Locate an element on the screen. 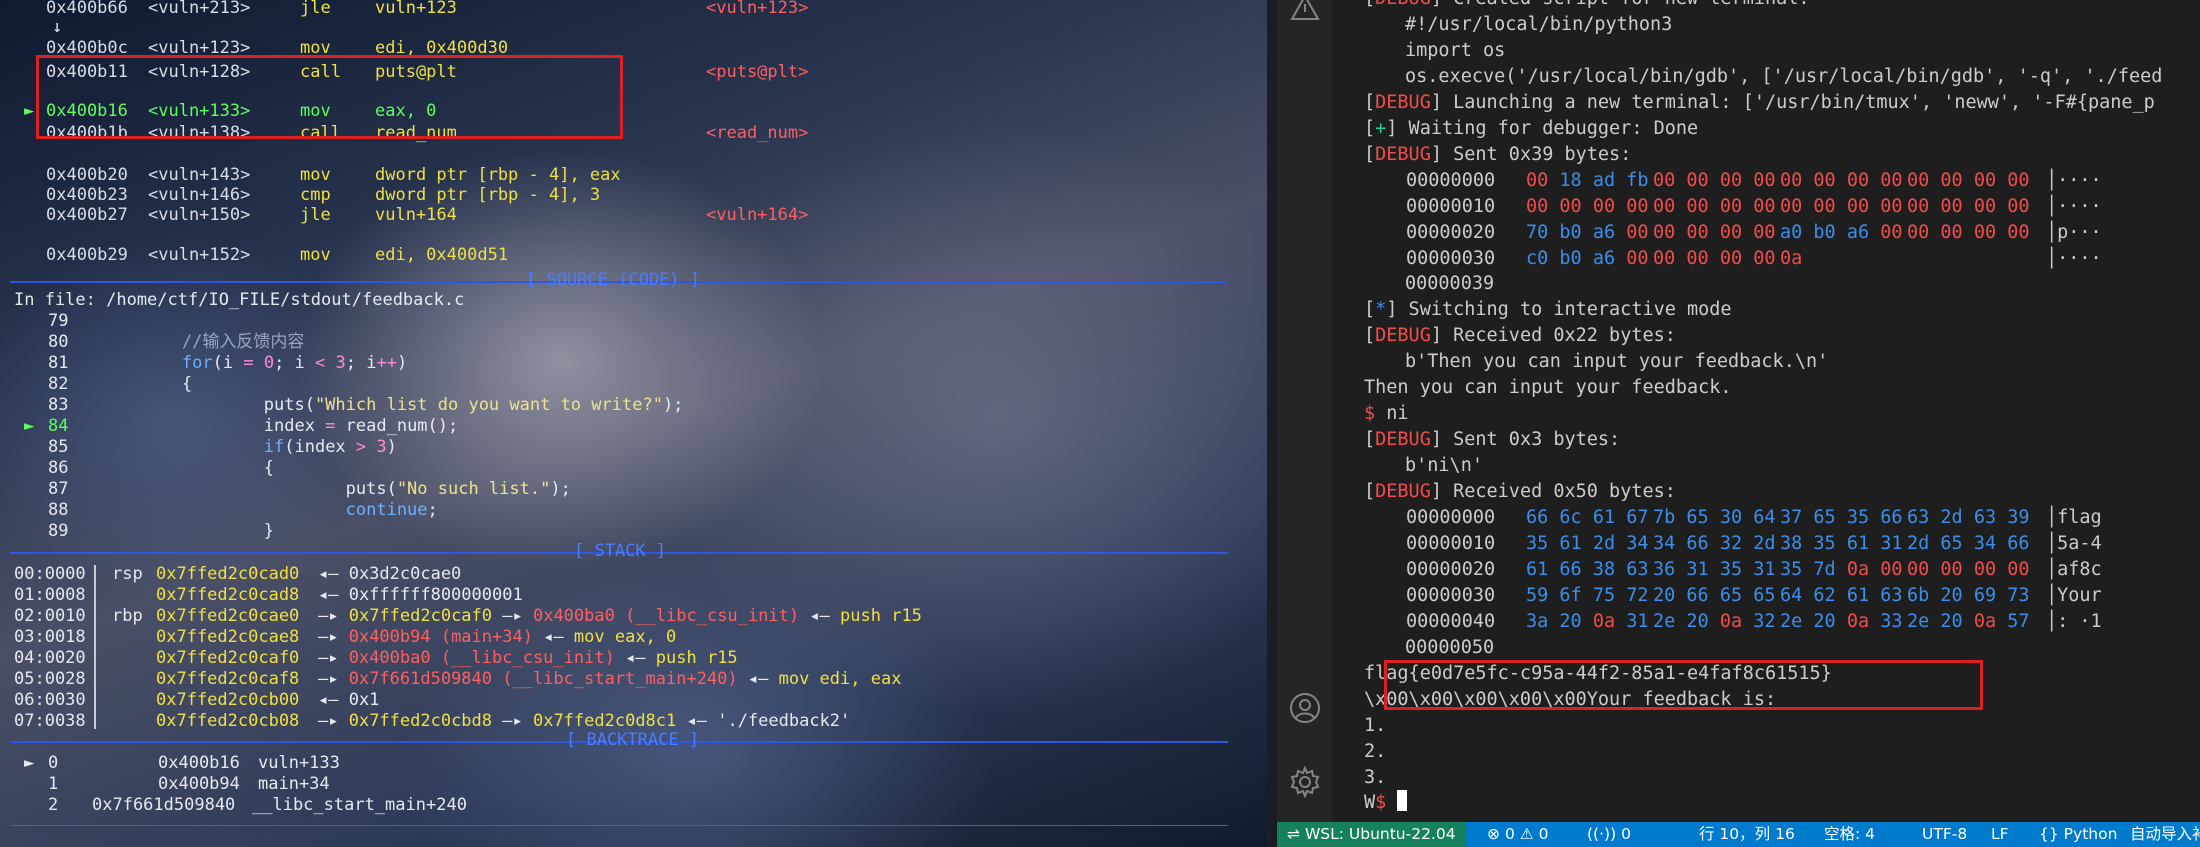 This screenshot has width=2200, height=847. source-line-number: 80 is located at coordinates (58, 342).